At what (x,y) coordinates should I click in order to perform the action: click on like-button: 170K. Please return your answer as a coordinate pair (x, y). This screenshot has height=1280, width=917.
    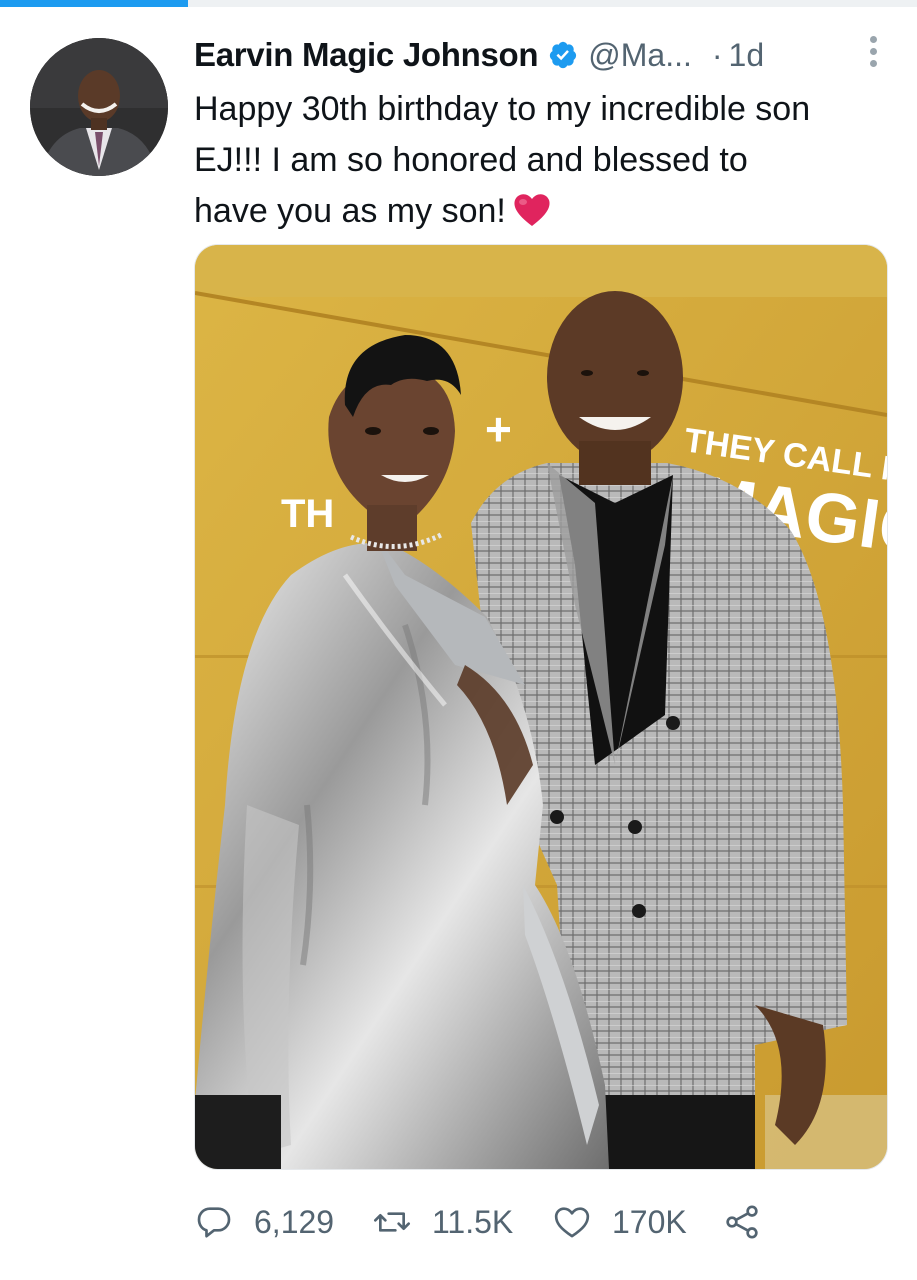
    Looking at the image, I should click on (637, 1222).